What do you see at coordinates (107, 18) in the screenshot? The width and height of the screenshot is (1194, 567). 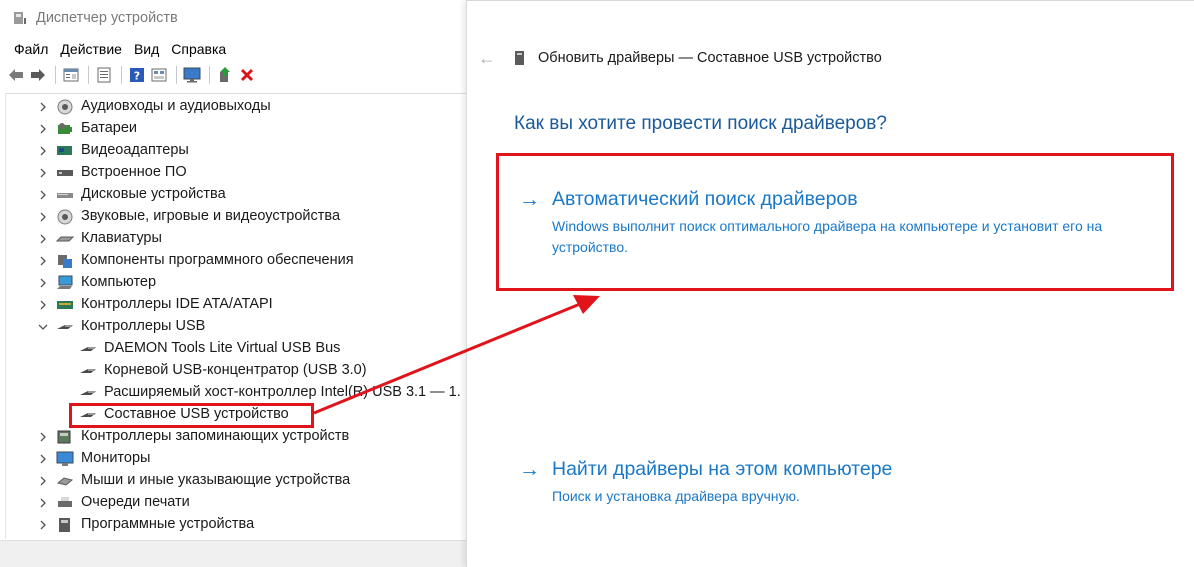 I see `window-title: Диспетчер устройств` at bounding box center [107, 18].